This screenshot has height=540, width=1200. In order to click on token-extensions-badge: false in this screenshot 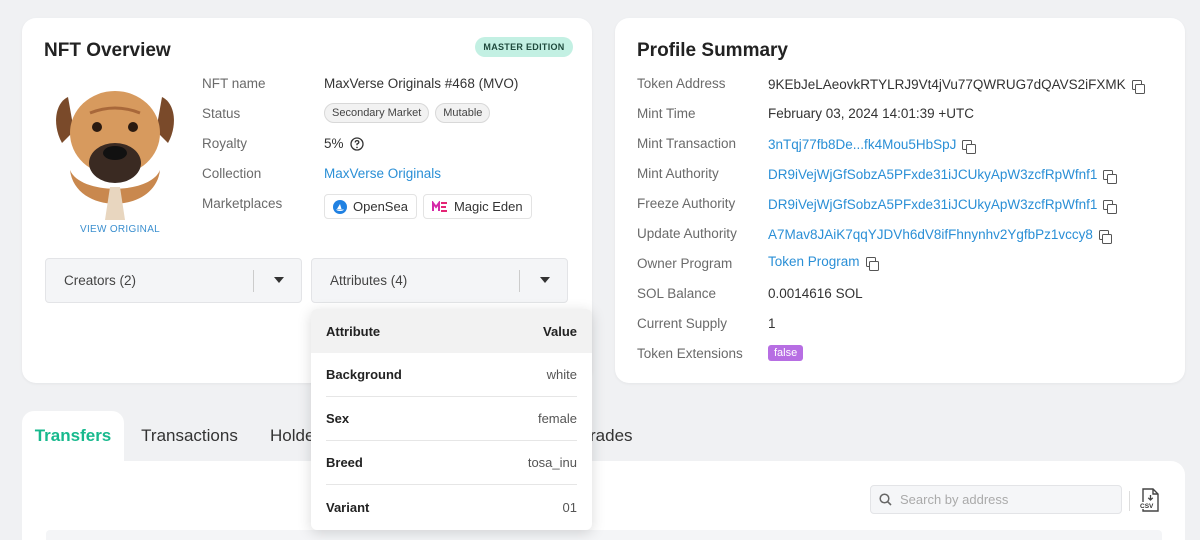, I will do `click(786, 353)`.